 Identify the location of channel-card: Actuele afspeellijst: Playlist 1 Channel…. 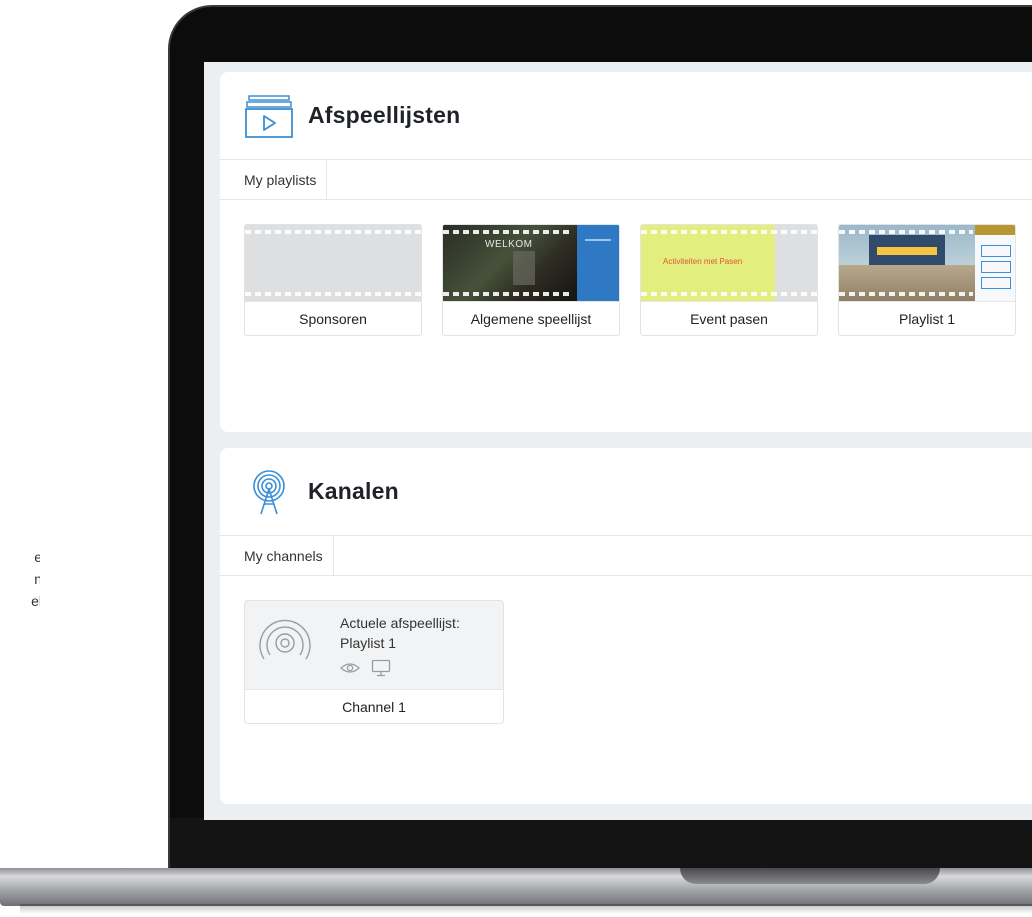
(374, 662).